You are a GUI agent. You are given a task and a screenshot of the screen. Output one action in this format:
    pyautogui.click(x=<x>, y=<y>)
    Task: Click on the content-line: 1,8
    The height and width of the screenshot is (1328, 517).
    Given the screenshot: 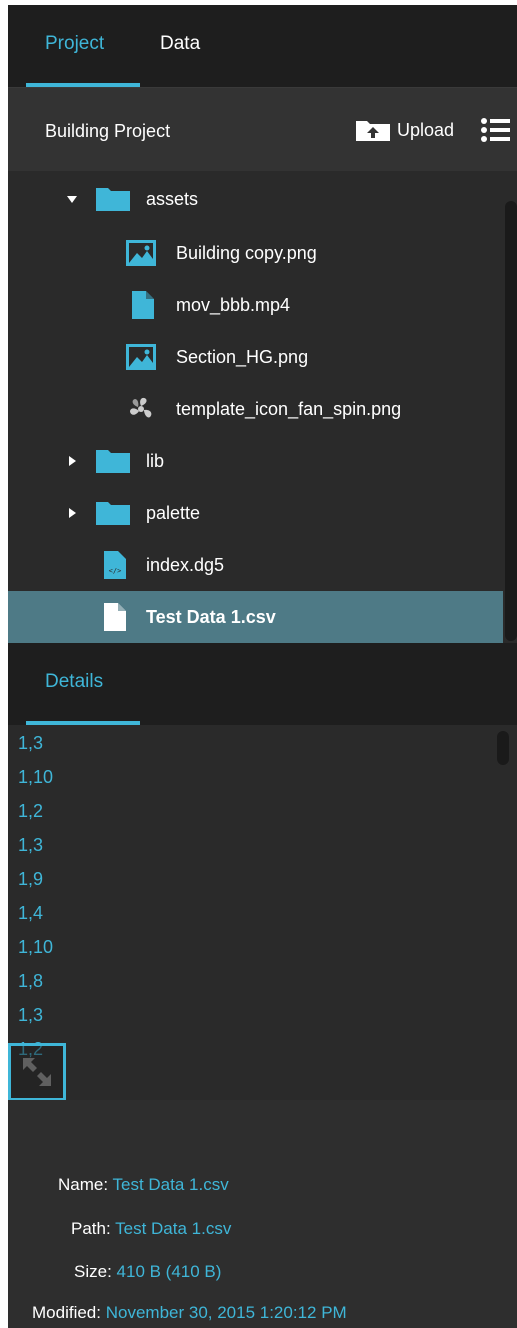 What is the action you would take?
    pyautogui.click(x=31, y=981)
    